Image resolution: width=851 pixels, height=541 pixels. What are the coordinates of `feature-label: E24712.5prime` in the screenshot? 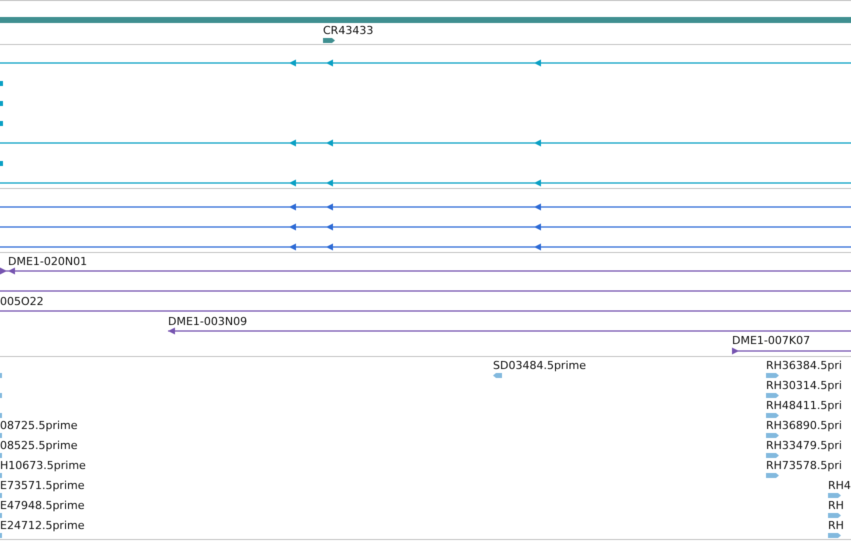 It's located at (42, 525).